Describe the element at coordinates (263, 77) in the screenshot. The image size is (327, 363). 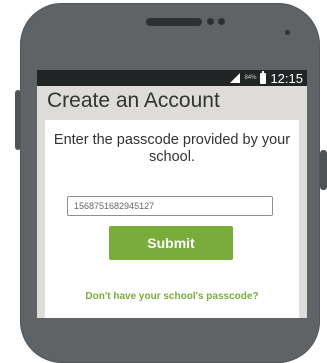
I see `battery-icon` at that location.